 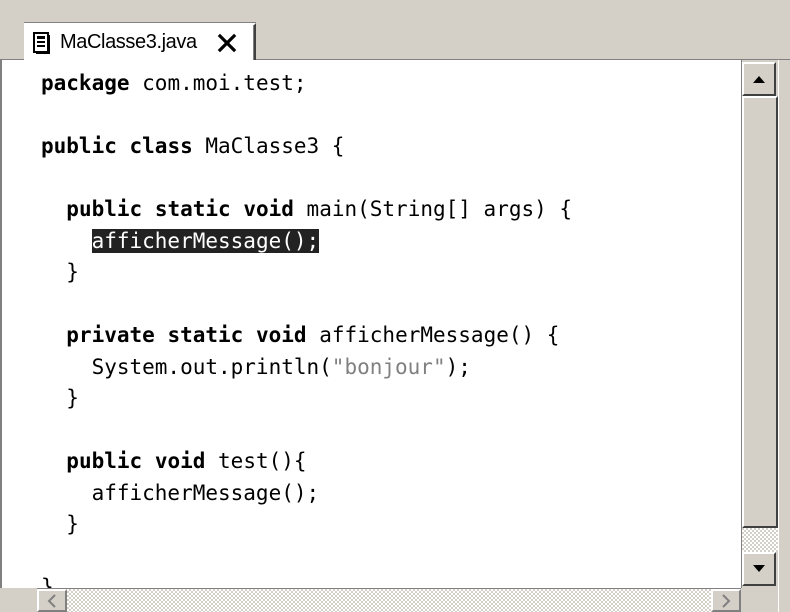 I want to click on keyword: private, so click(x=110, y=335).